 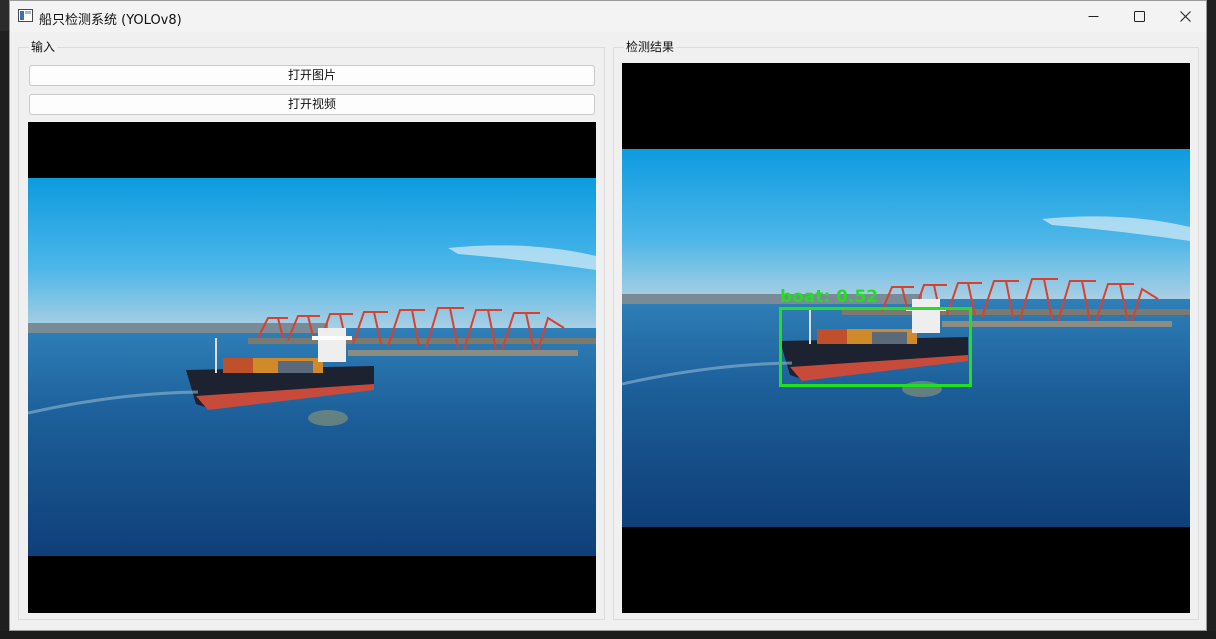 What do you see at coordinates (608, 635) in the screenshot?
I see `desktop-background-bottom` at bounding box center [608, 635].